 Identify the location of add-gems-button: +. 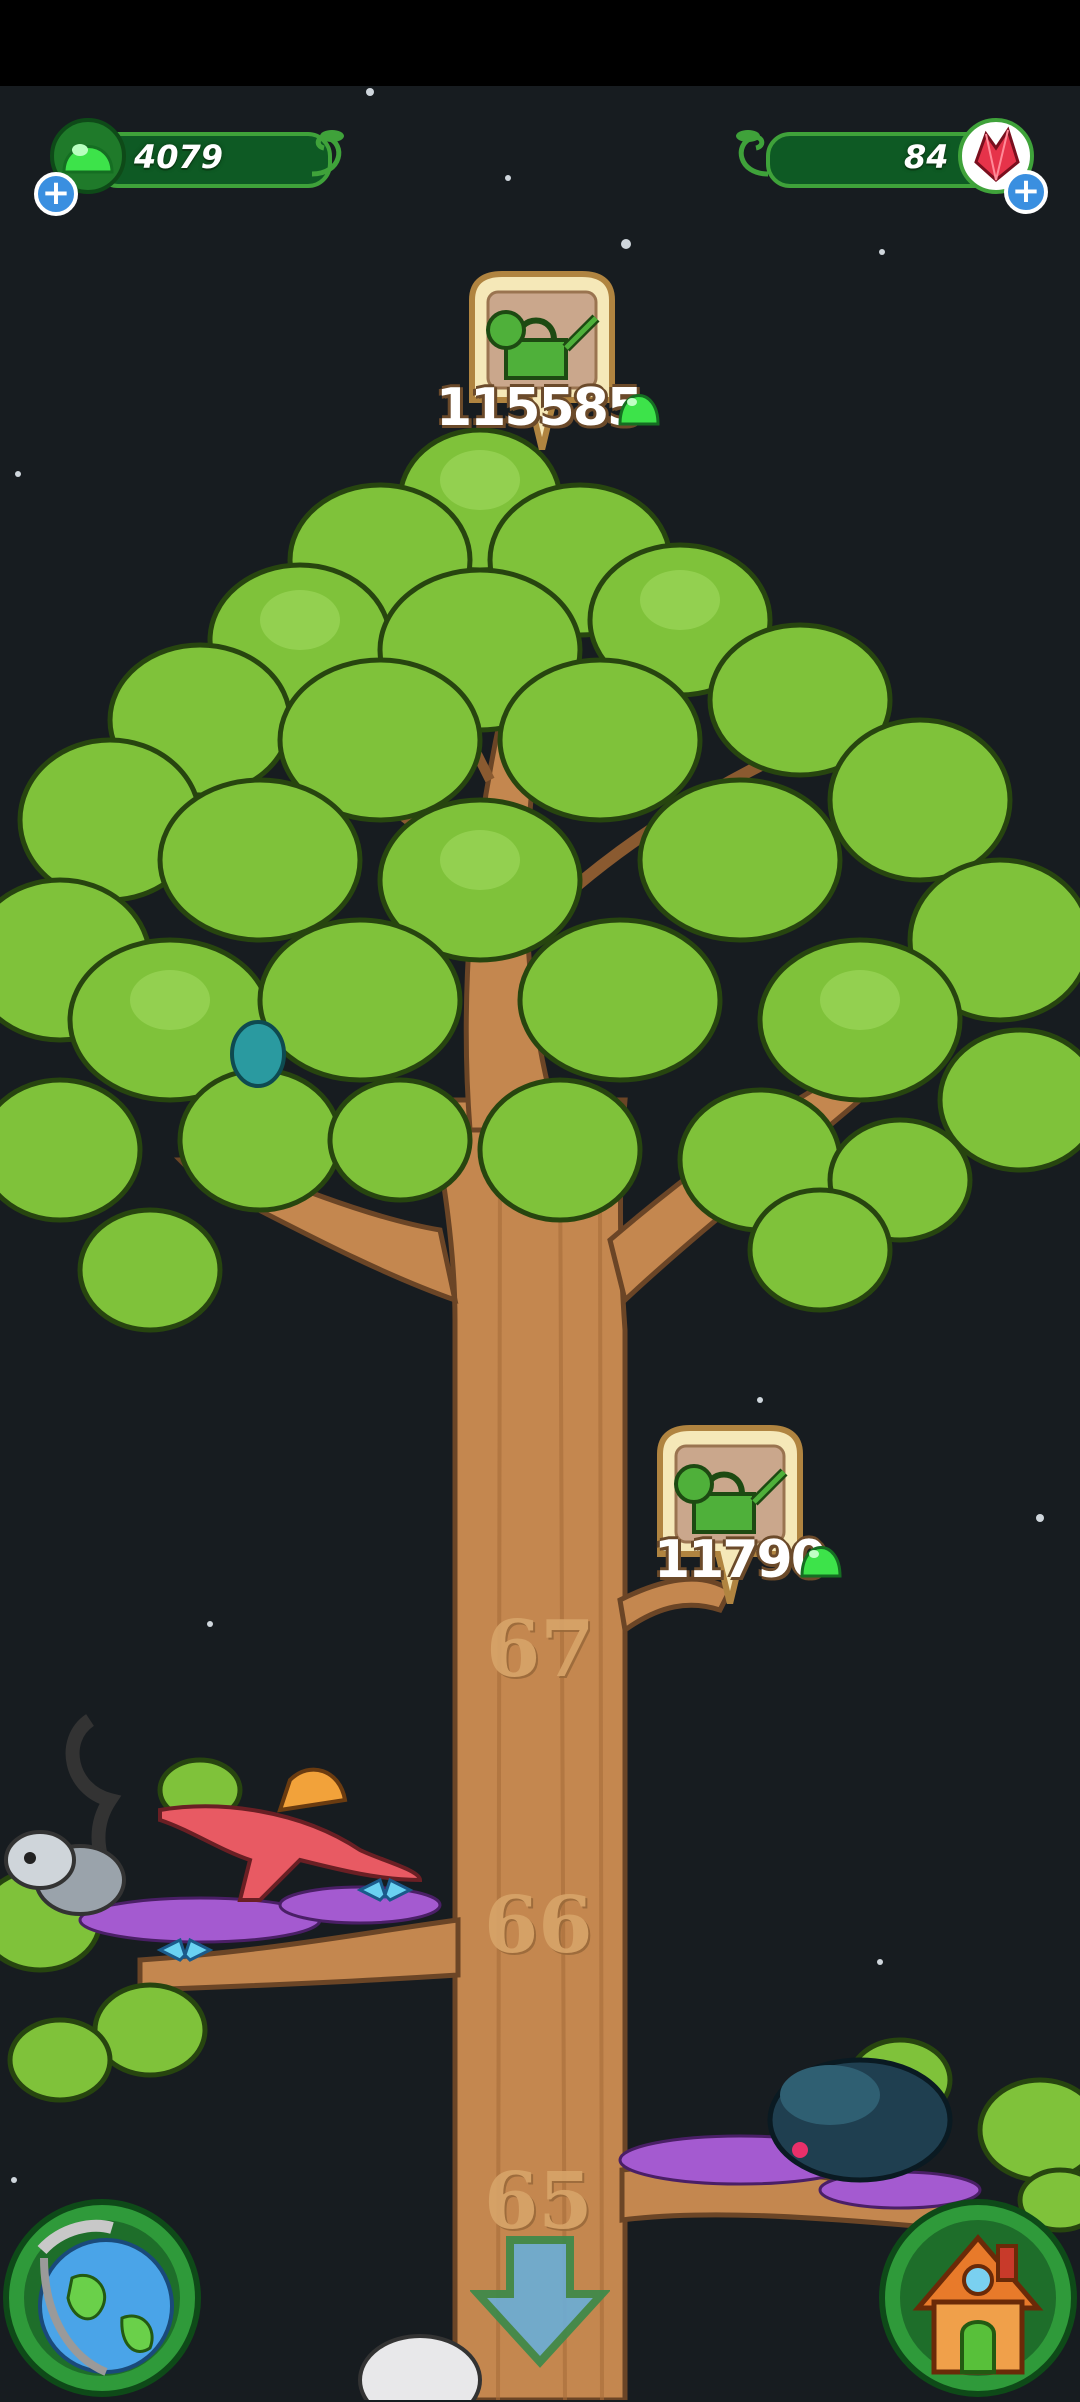
(56, 194).